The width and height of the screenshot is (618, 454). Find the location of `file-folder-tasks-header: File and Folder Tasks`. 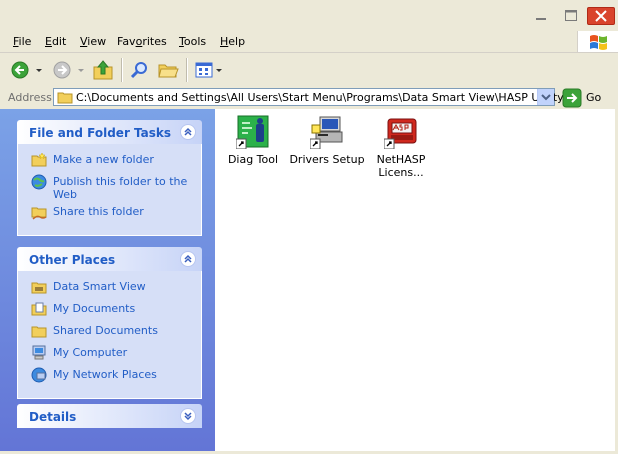

file-folder-tasks-header: File and Folder Tasks is located at coordinates (109, 132).